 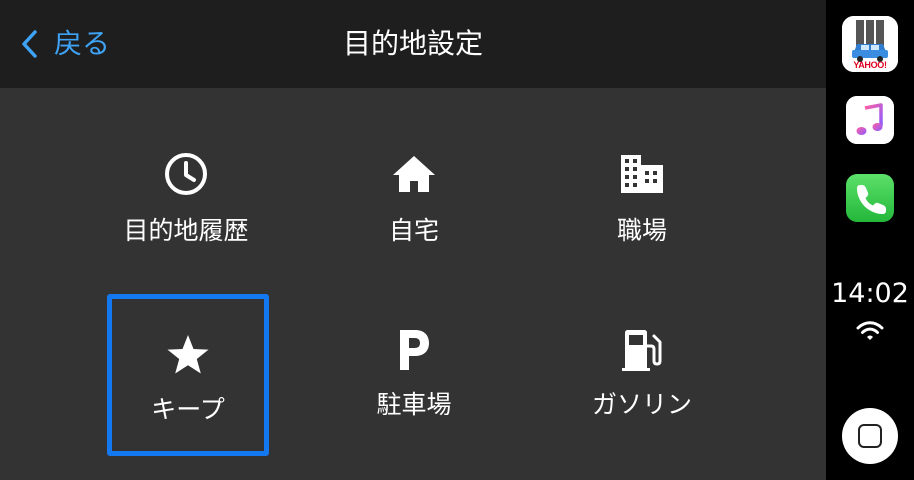 I want to click on office-building-icon, so click(x=642, y=174).